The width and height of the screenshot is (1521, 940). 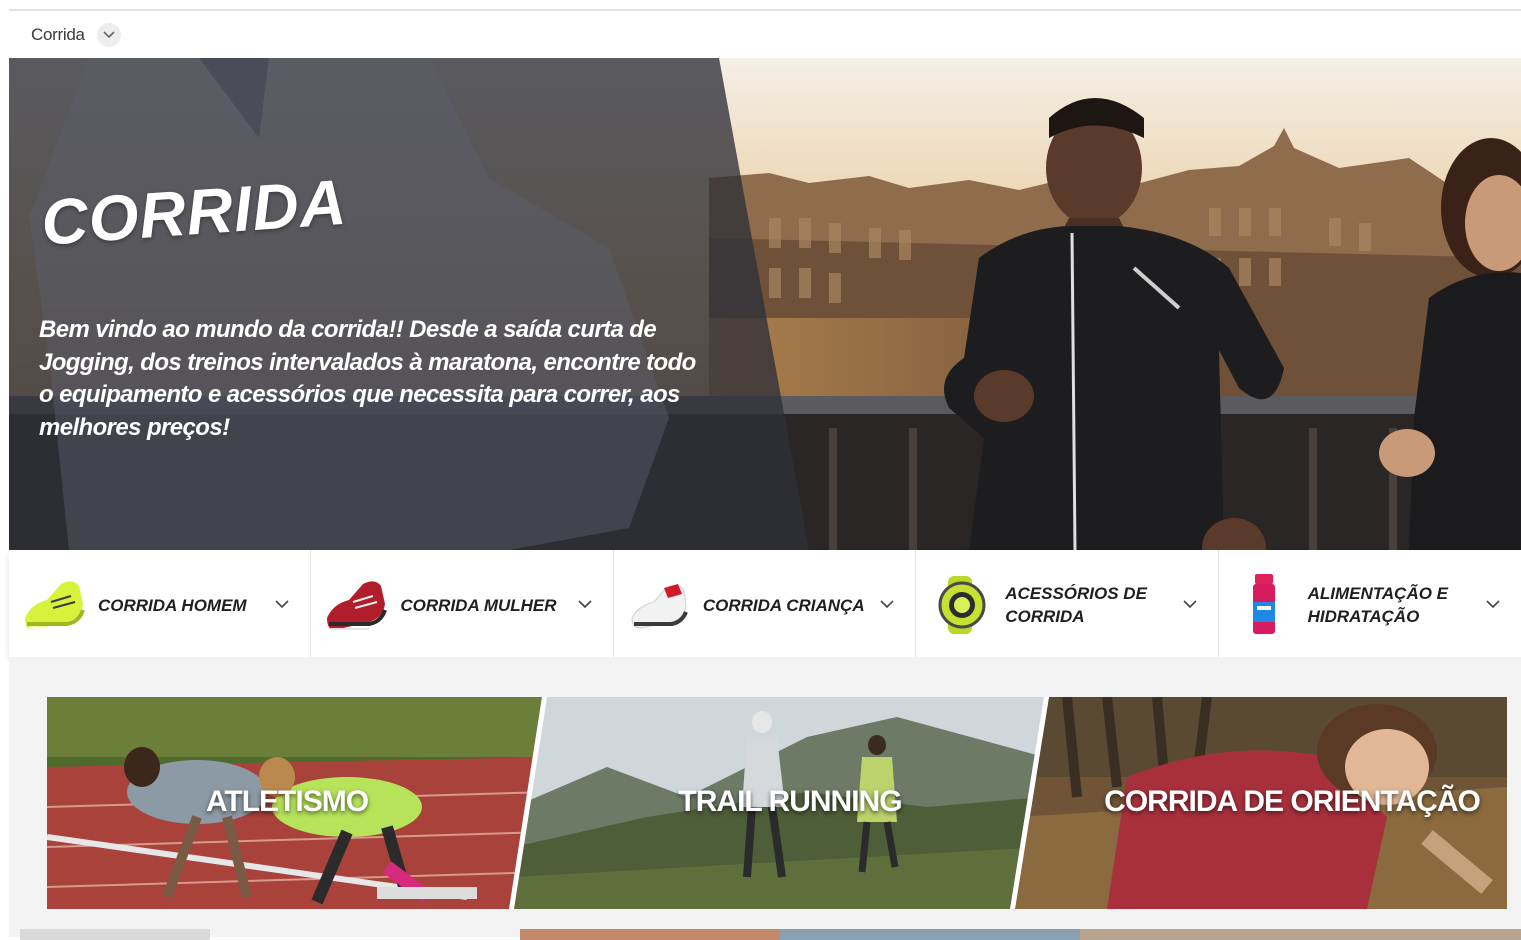 I want to click on category-label: ALIMENTAÇÃO E HIDRATAÇÃO, so click(x=1378, y=605).